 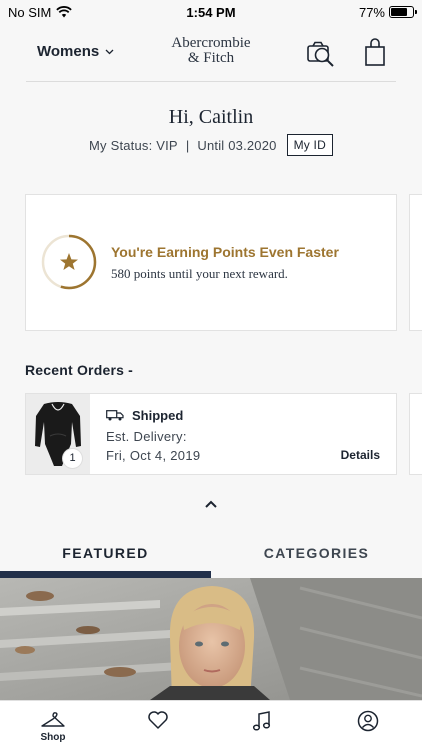 I want to click on quantity-badge: 1, so click(x=72, y=458).